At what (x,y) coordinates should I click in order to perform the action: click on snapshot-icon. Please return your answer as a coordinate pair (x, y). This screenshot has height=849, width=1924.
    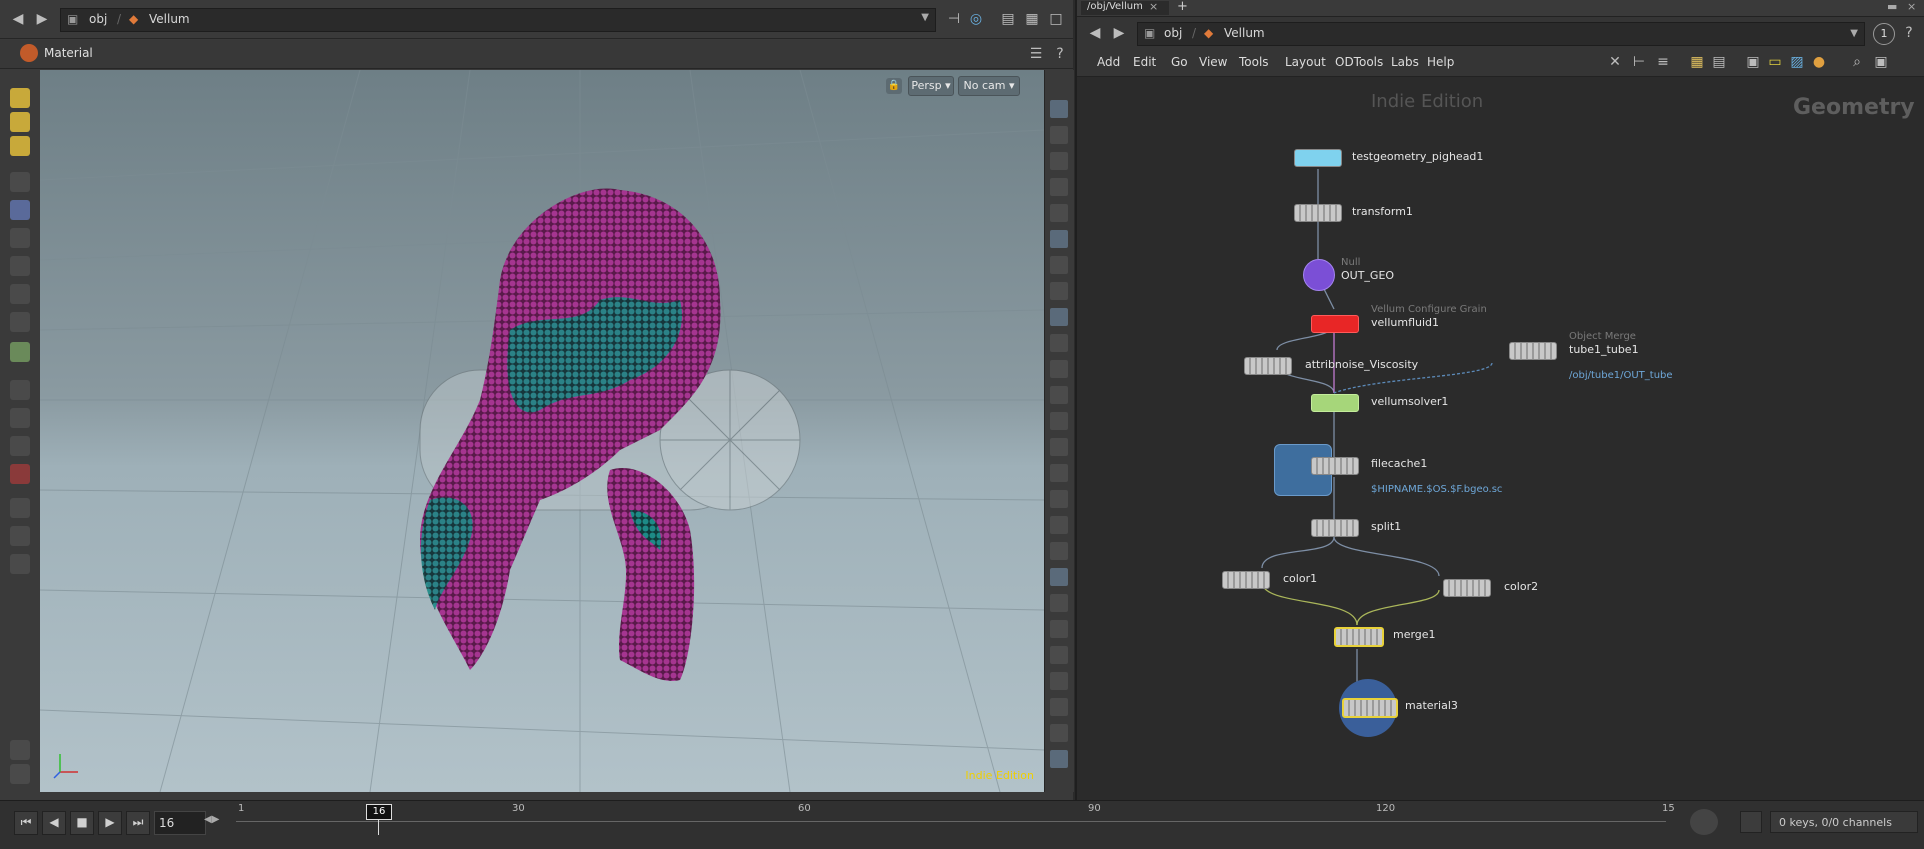
    Looking at the image, I should click on (1059, 577).